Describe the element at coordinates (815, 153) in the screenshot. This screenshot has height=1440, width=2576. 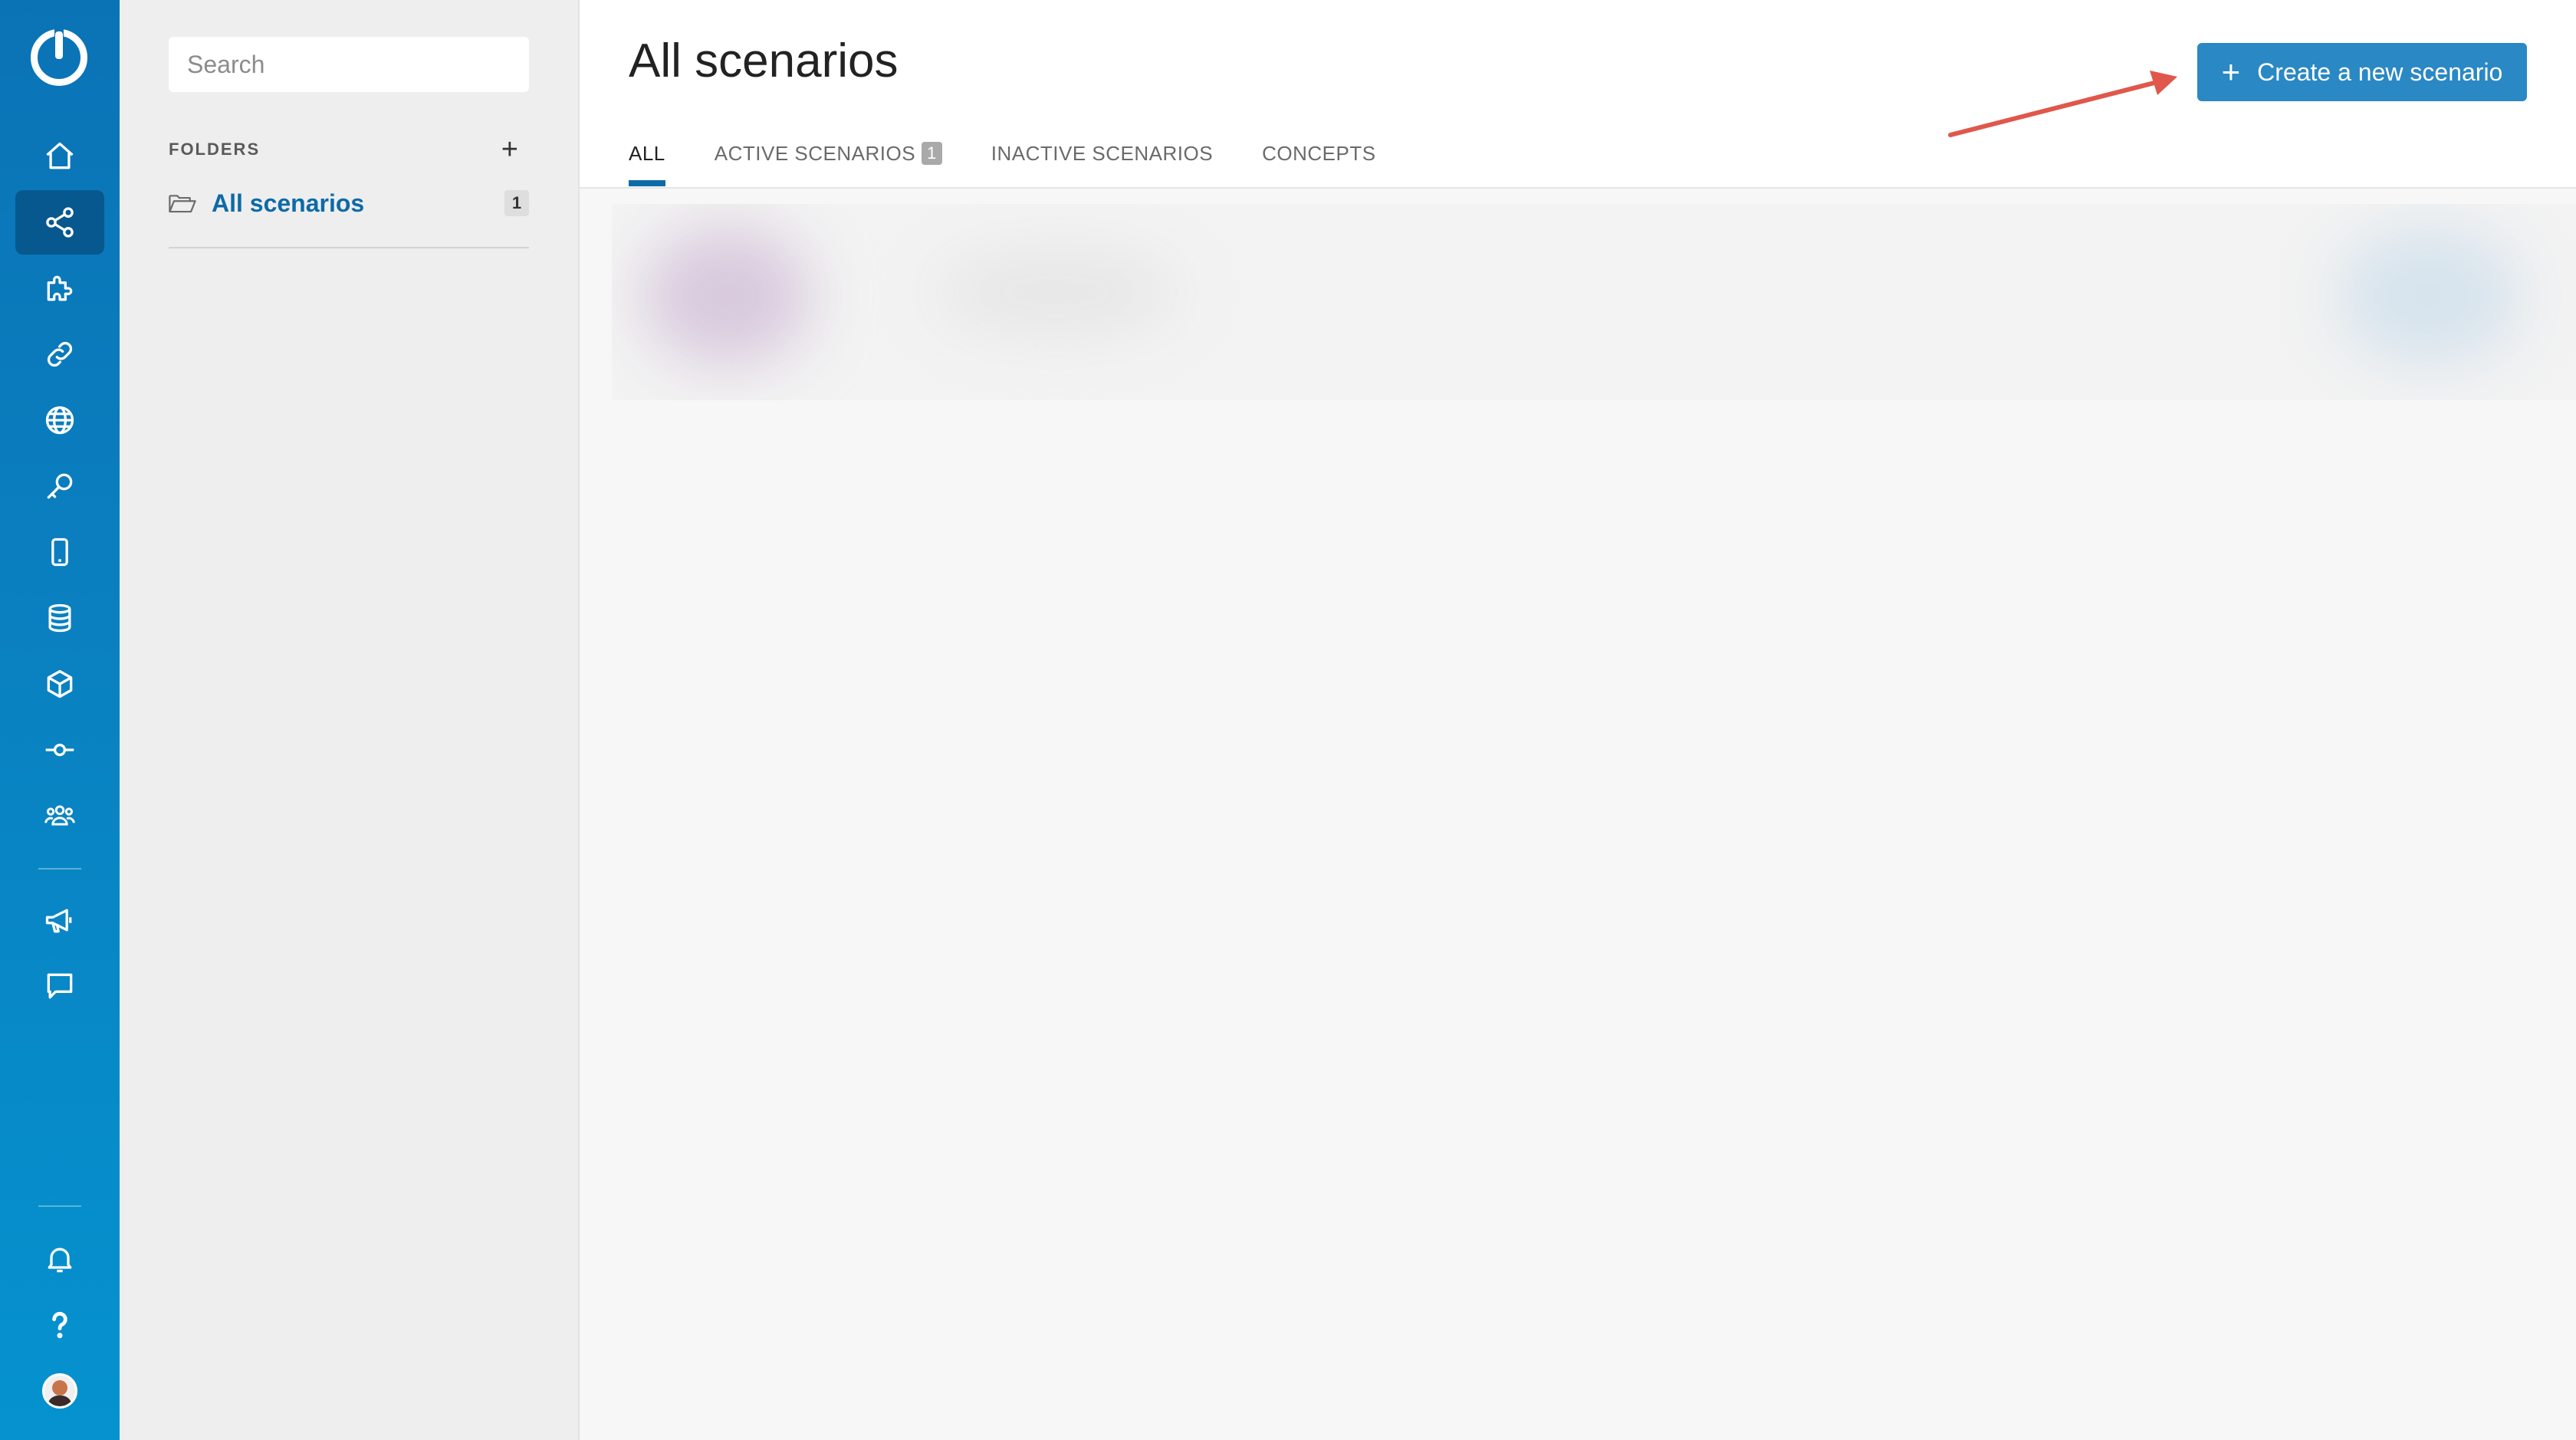
I see `tab-label: ACTIVE SCENARIOS` at that location.